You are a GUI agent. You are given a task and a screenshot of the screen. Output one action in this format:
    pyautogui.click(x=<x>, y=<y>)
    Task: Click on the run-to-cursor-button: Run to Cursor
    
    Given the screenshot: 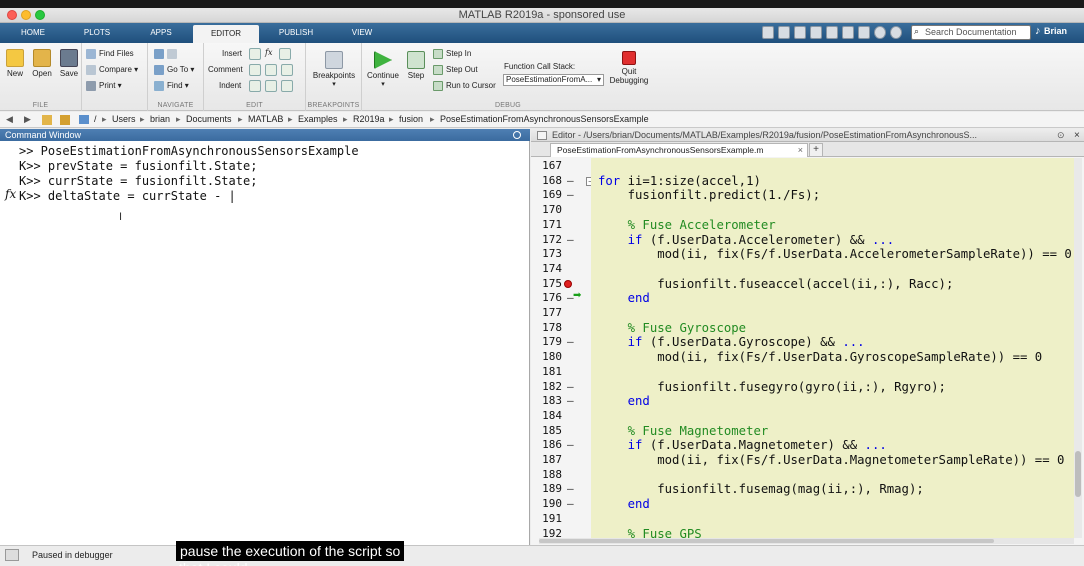 What is the action you would take?
    pyautogui.click(x=464, y=86)
    